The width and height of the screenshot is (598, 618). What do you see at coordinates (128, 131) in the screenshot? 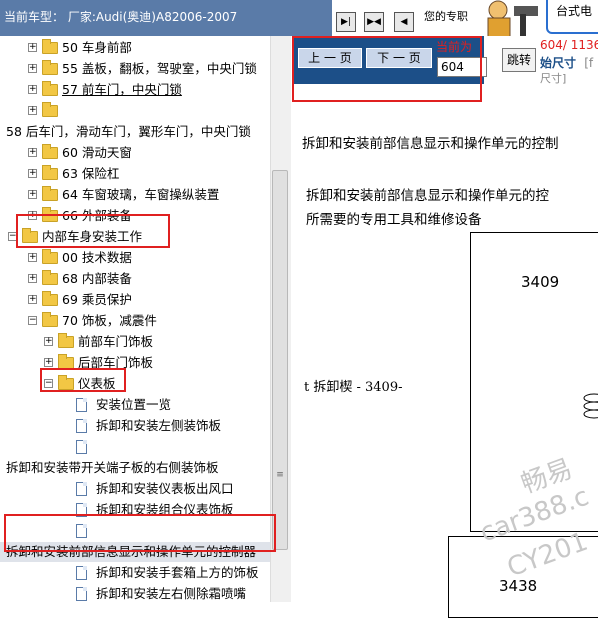
I see `tree-item-label: 58 后车门，滑动车门，翼形车门，中央门锁` at bounding box center [128, 131].